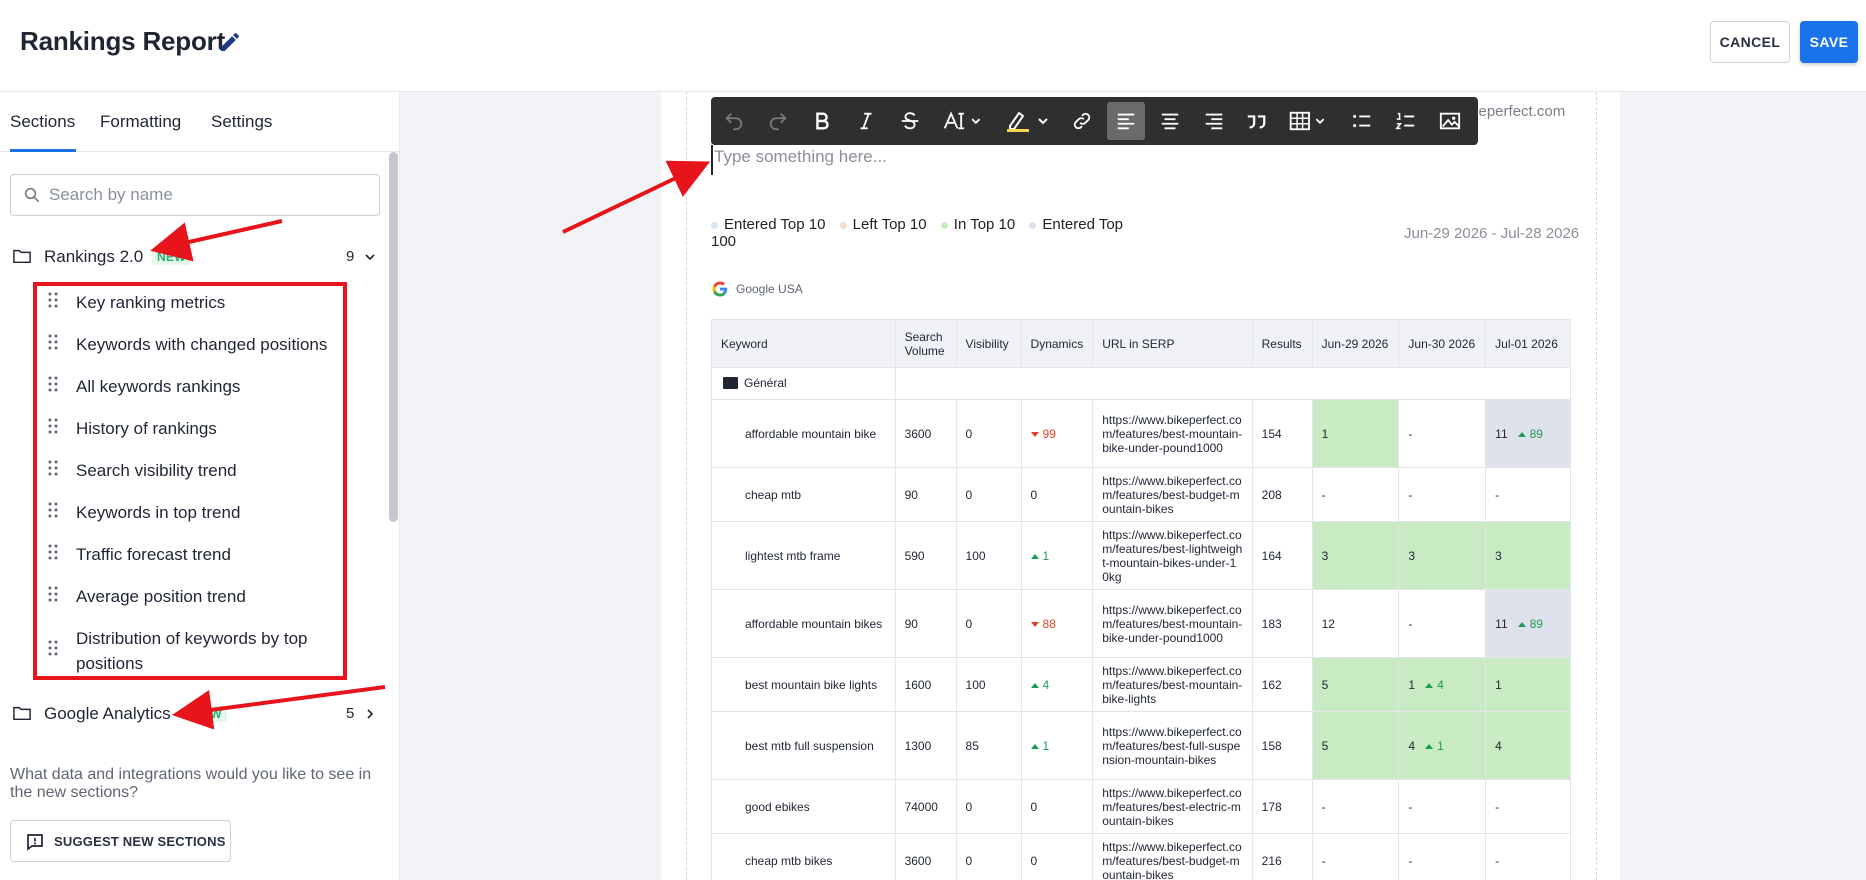 The height and width of the screenshot is (880, 1866). What do you see at coordinates (190, 481) in the screenshot?
I see `annotation-highlight-box` at bounding box center [190, 481].